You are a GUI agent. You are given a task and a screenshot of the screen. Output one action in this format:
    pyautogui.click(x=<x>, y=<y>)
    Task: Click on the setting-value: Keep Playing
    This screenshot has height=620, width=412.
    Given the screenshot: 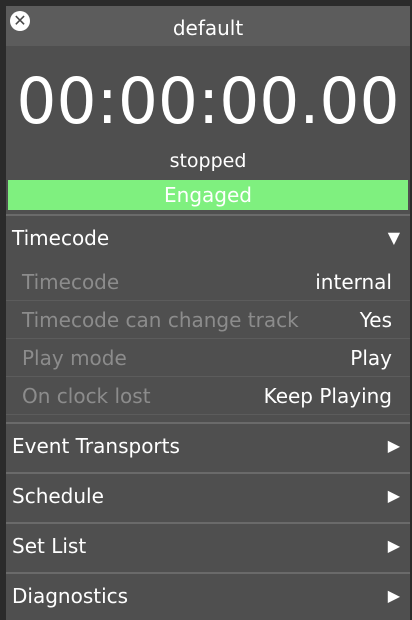 What is the action you would take?
    pyautogui.click(x=327, y=396)
    